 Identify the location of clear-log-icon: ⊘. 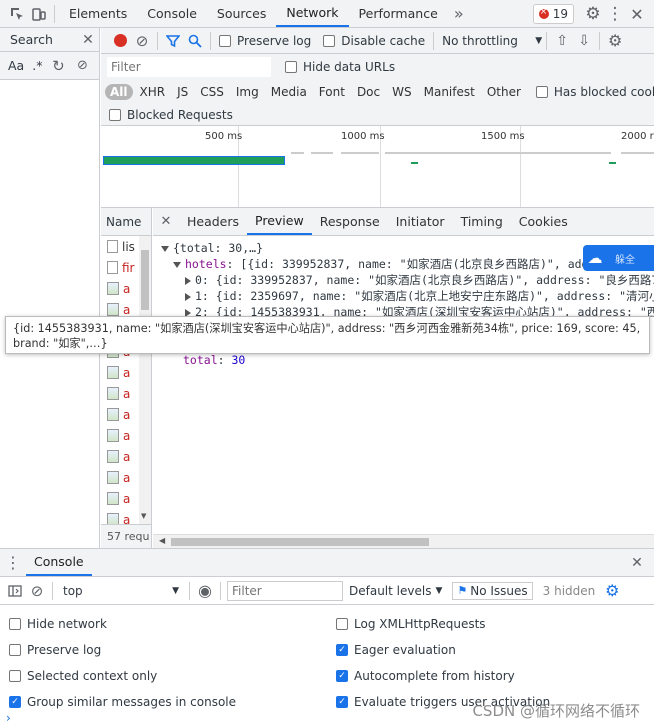
(142, 41).